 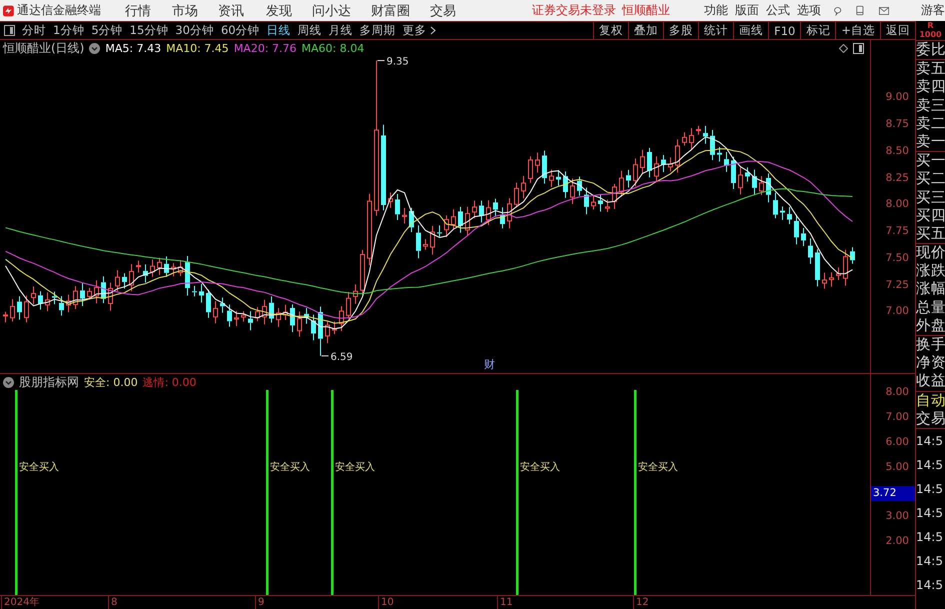 I want to click on more-button: 更多, so click(x=419, y=31).